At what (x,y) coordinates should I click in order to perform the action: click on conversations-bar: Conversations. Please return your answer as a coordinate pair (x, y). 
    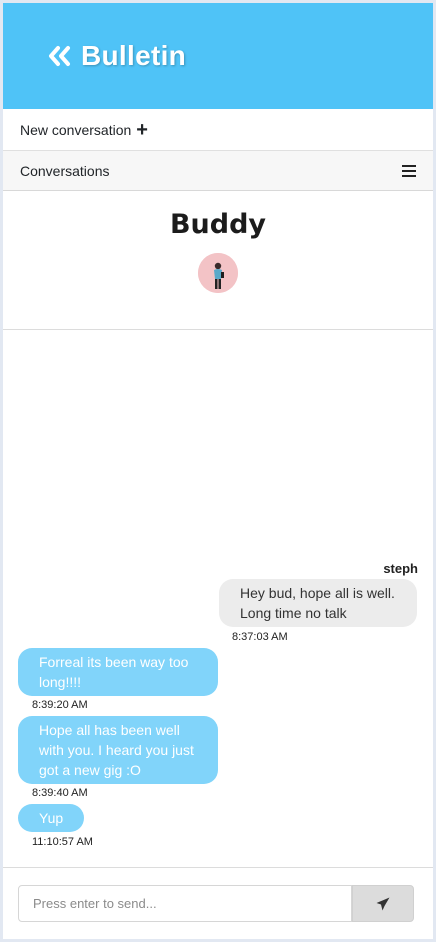
    Looking at the image, I should click on (218, 171).